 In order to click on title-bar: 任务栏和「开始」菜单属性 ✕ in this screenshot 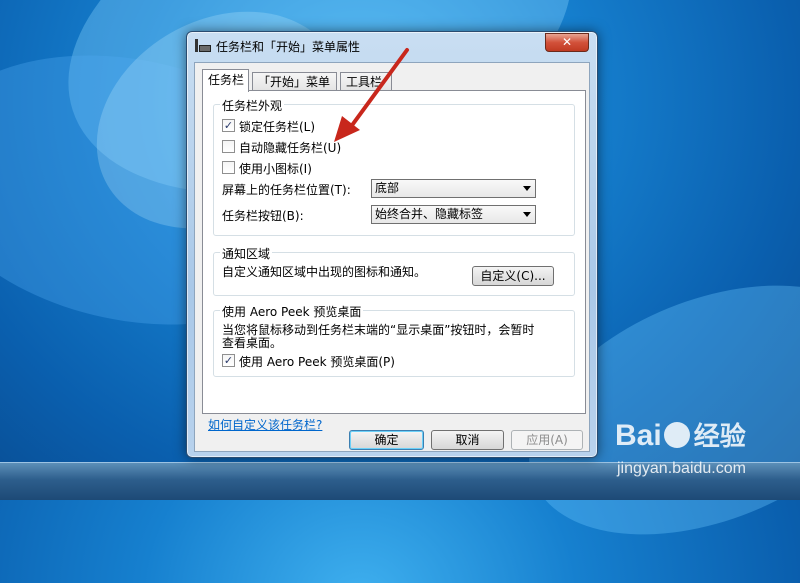, I will do `click(392, 46)`.